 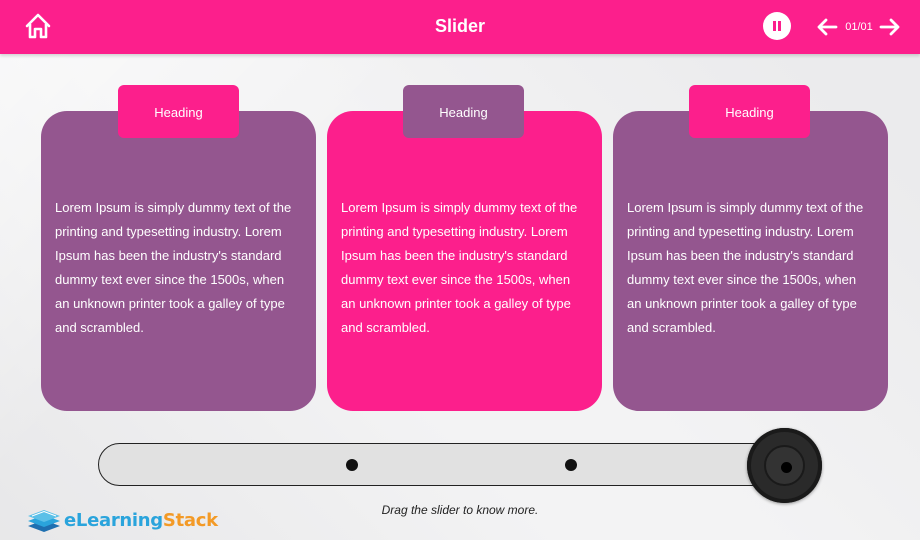 I want to click on slider-track, so click(x=448, y=464).